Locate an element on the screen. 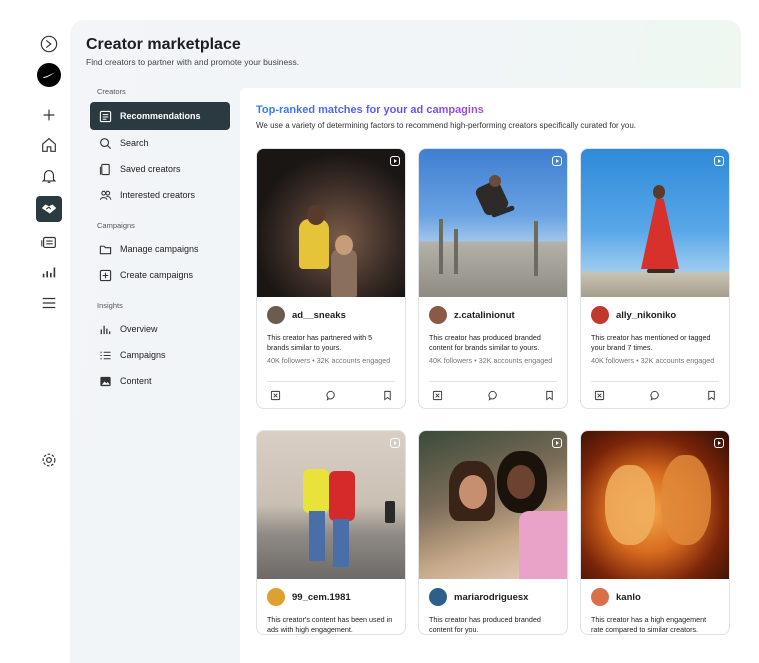  sidebar-item-label: Recommendations is located at coordinates (160, 116).